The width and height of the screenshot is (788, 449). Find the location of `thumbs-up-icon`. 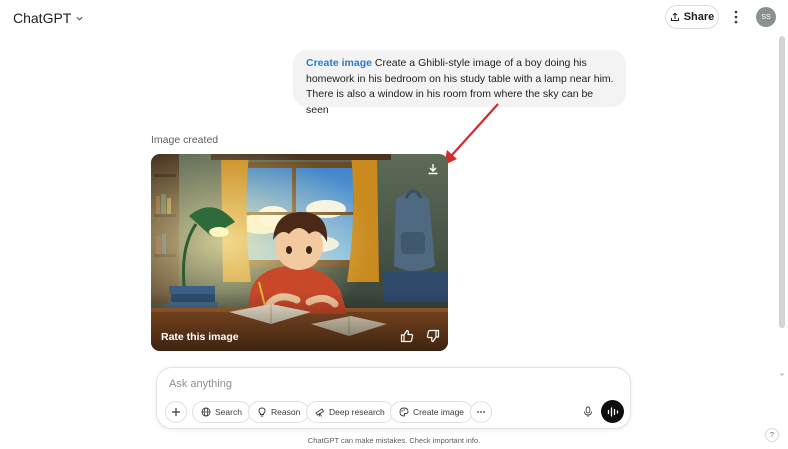

thumbs-up-icon is located at coordinates (407, 336).